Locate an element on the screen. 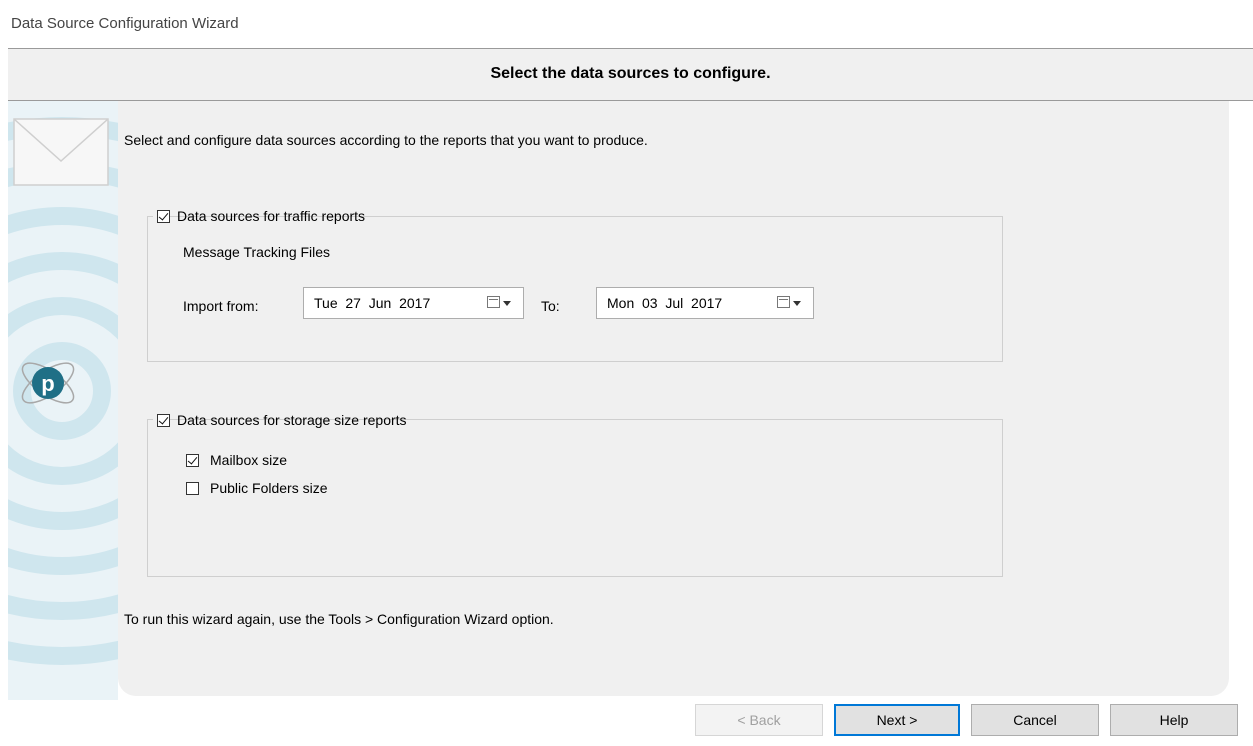  import-from-date-picker: Tue 27 Jun 2017 is located at coordinates (413, 303).